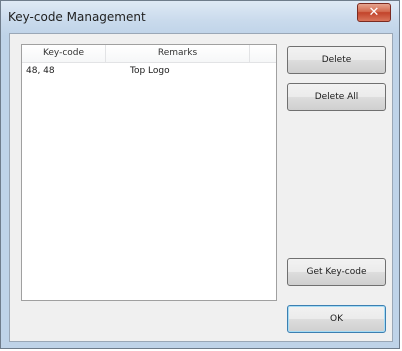  What do you see at coordinates (77, 17) in the screenshot?
I see `window-title: Key-code Management` at bounding box center [77, 17].